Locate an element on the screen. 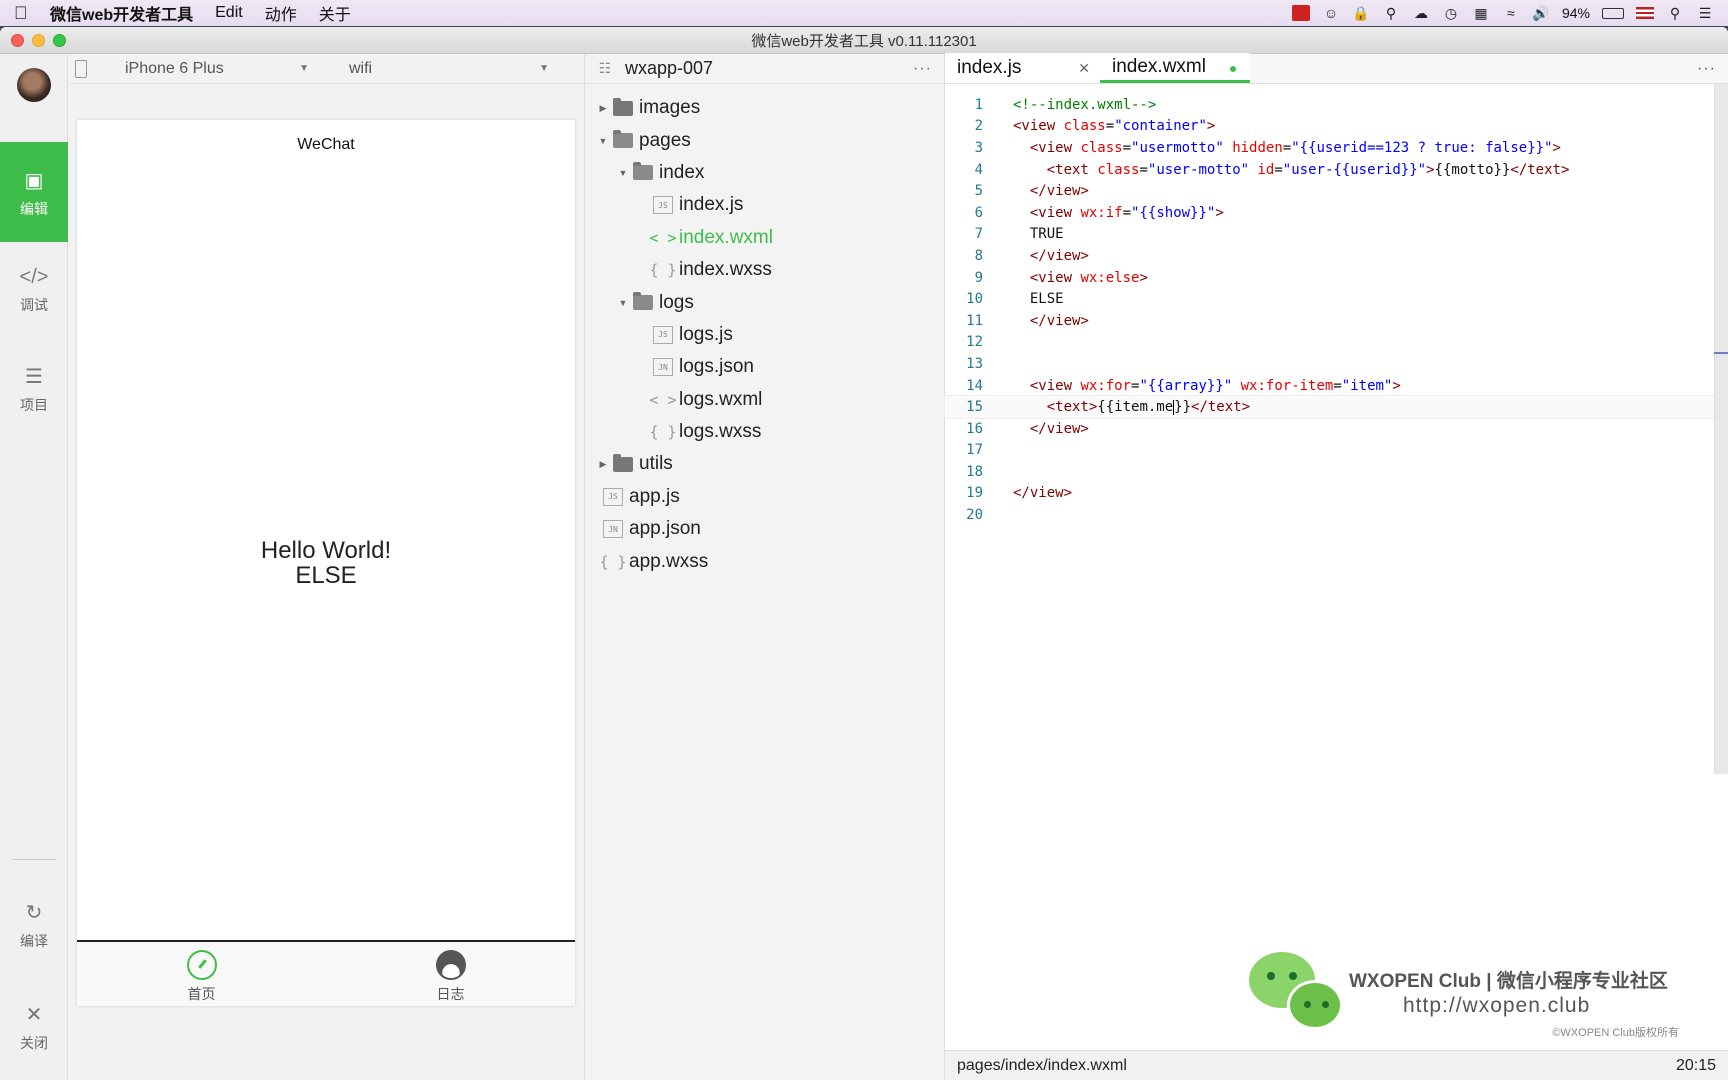 The width and height of the screenshot is (1728, 1080). qq-icon: ☺ is located at coordinates (1331, 13).